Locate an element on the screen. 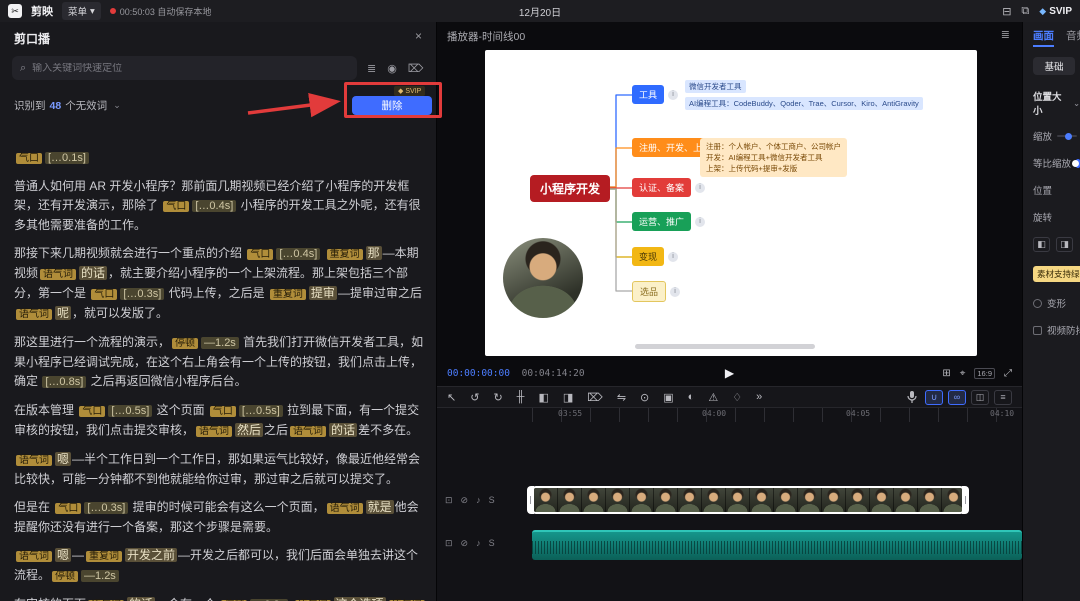 This screenshot has width=1080, height=601. select-tool-icon: ↖ is located at coordinates (451, 397).